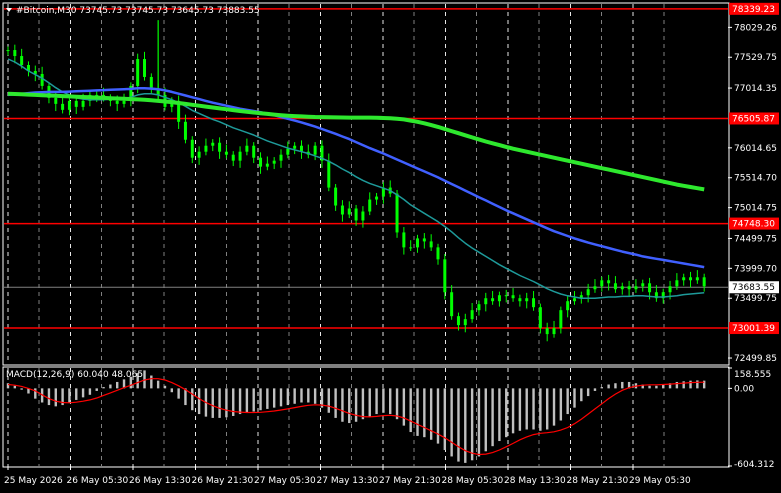 This screenshot has height=493, width=781. What do you see at coordinates (33, 481) in the screenshot?
I see `time-tick-label: 25 May 2026` at bounding box center [33, 481].